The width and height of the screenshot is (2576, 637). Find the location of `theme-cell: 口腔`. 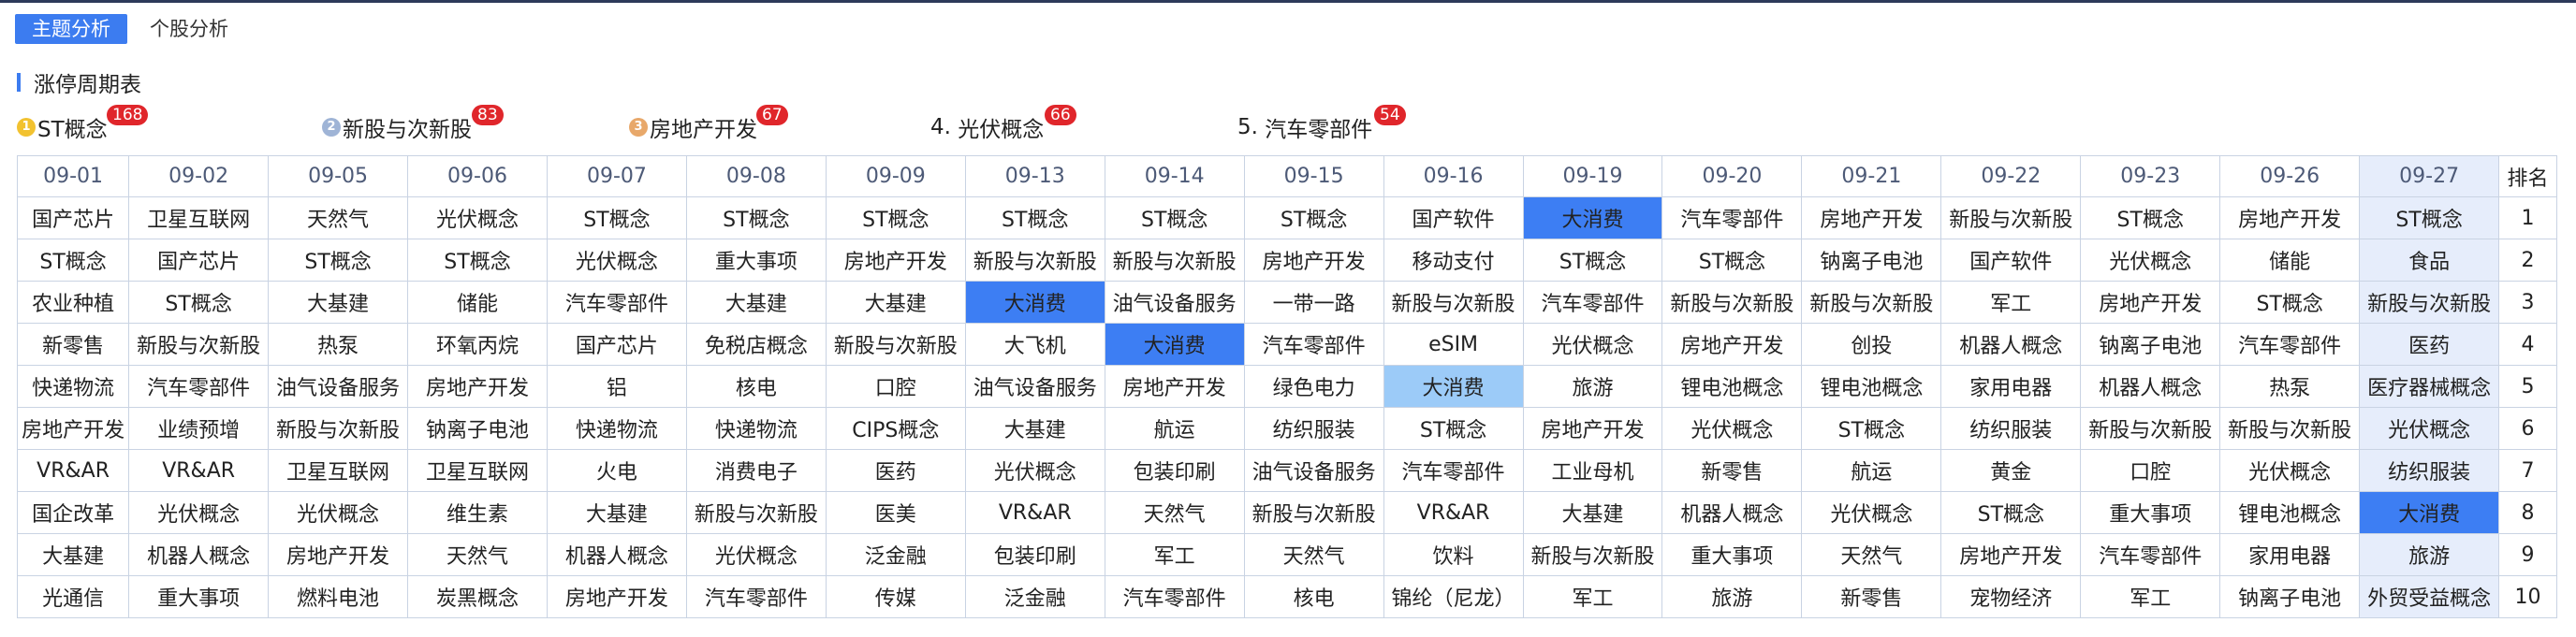

theme-cell: 口腔 is located at coordinates (2150, 470).